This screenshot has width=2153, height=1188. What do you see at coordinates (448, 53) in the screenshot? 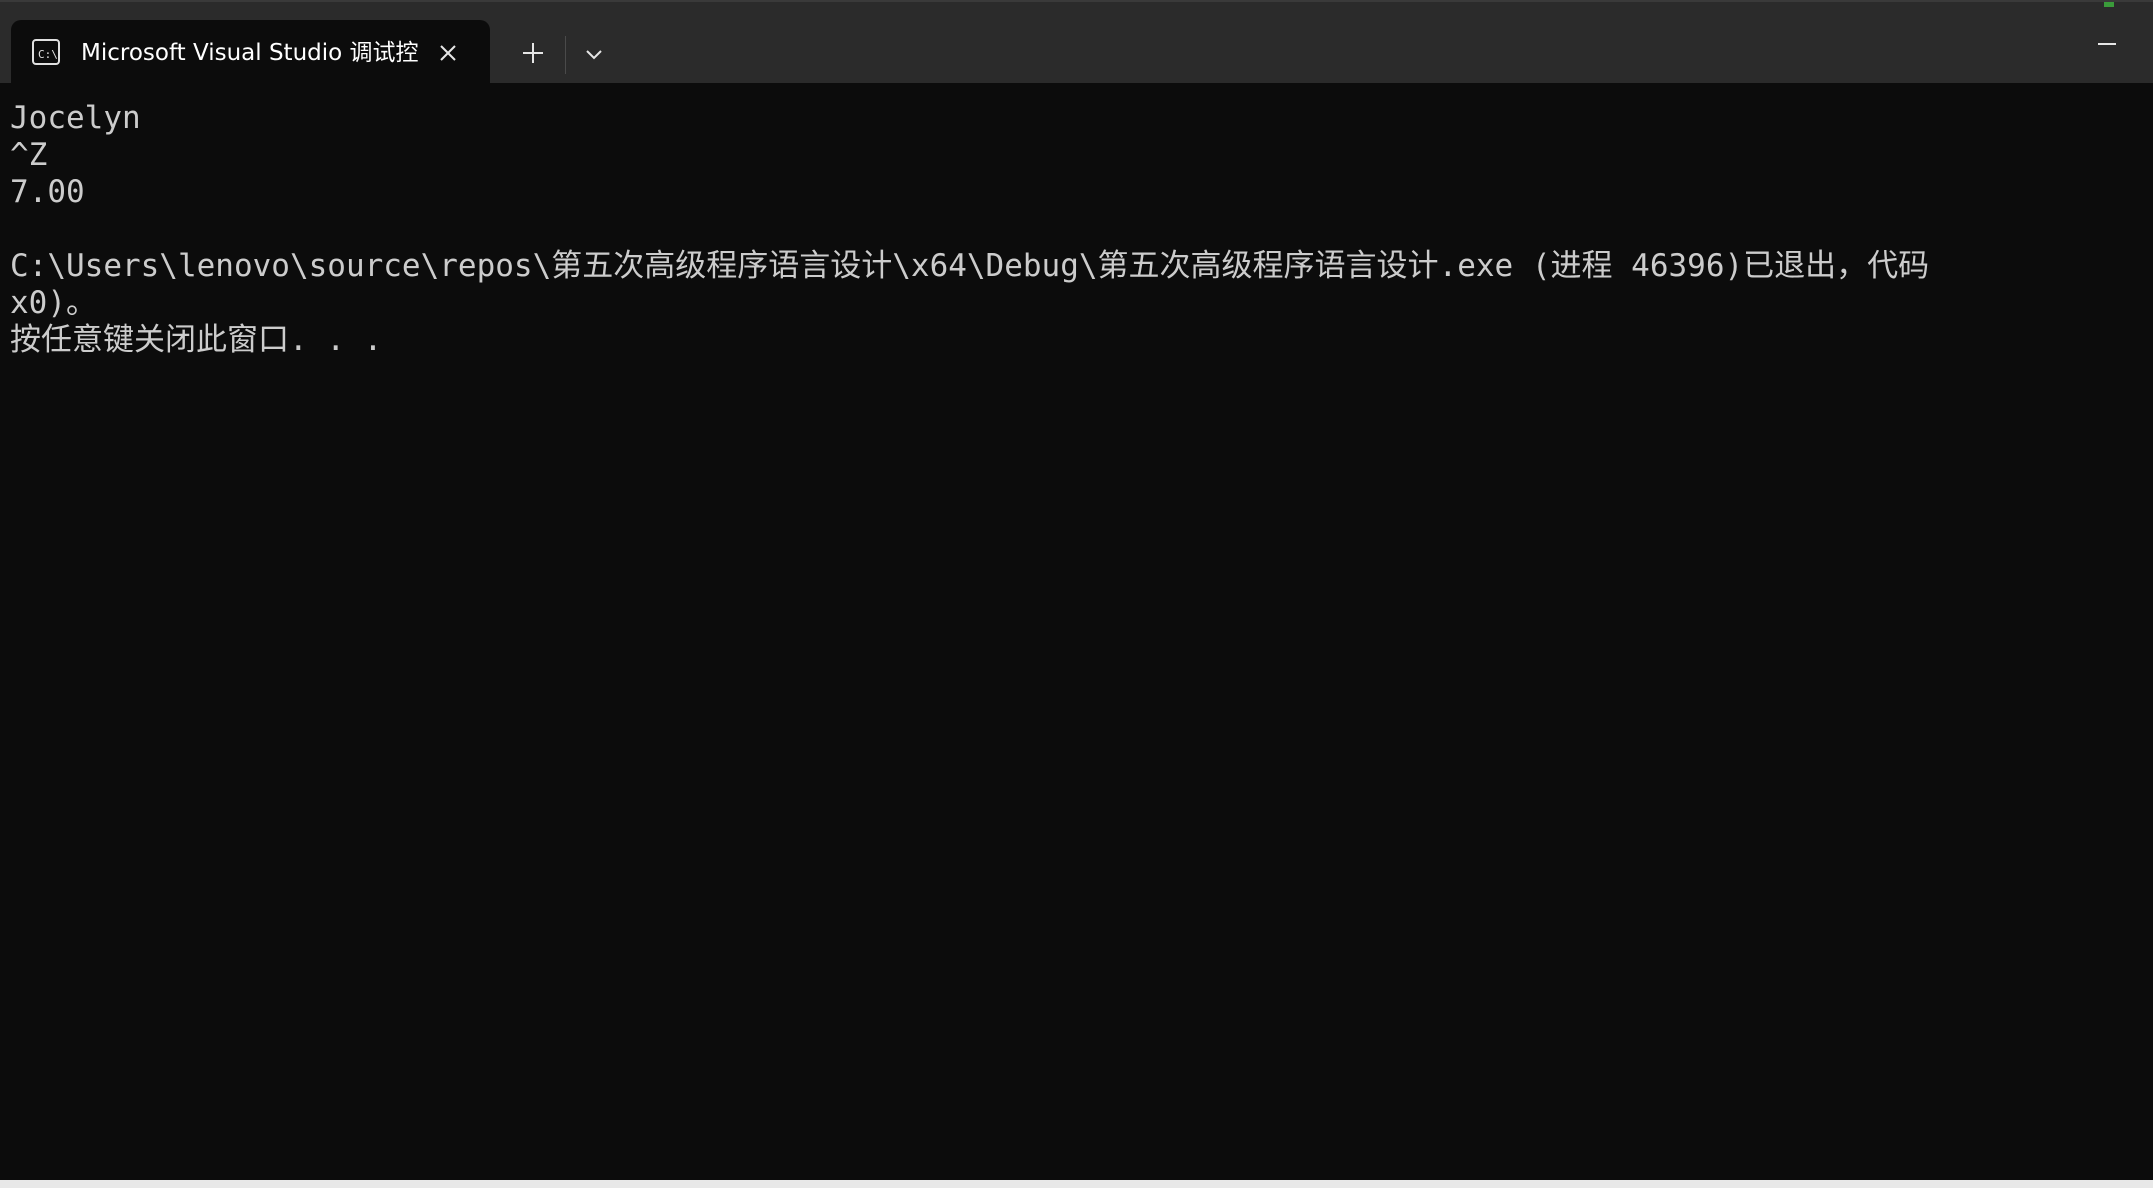
I see `close-icon` at bounding box center [448, 53].